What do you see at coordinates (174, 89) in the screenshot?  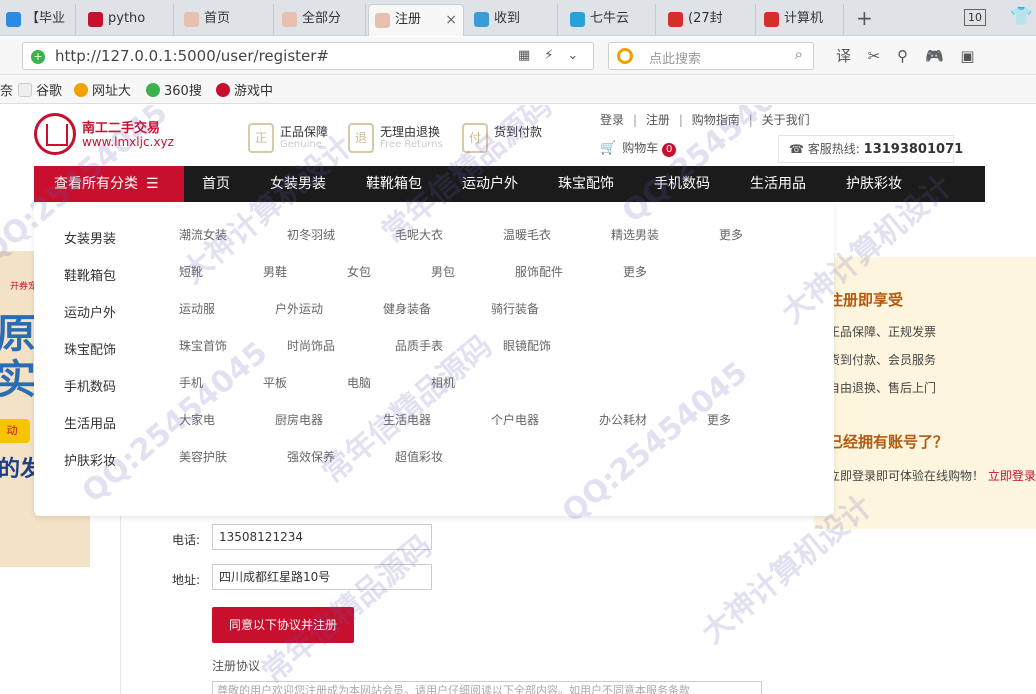 I see `bookmark-360: 360搜` at bounding box center [174, 89].